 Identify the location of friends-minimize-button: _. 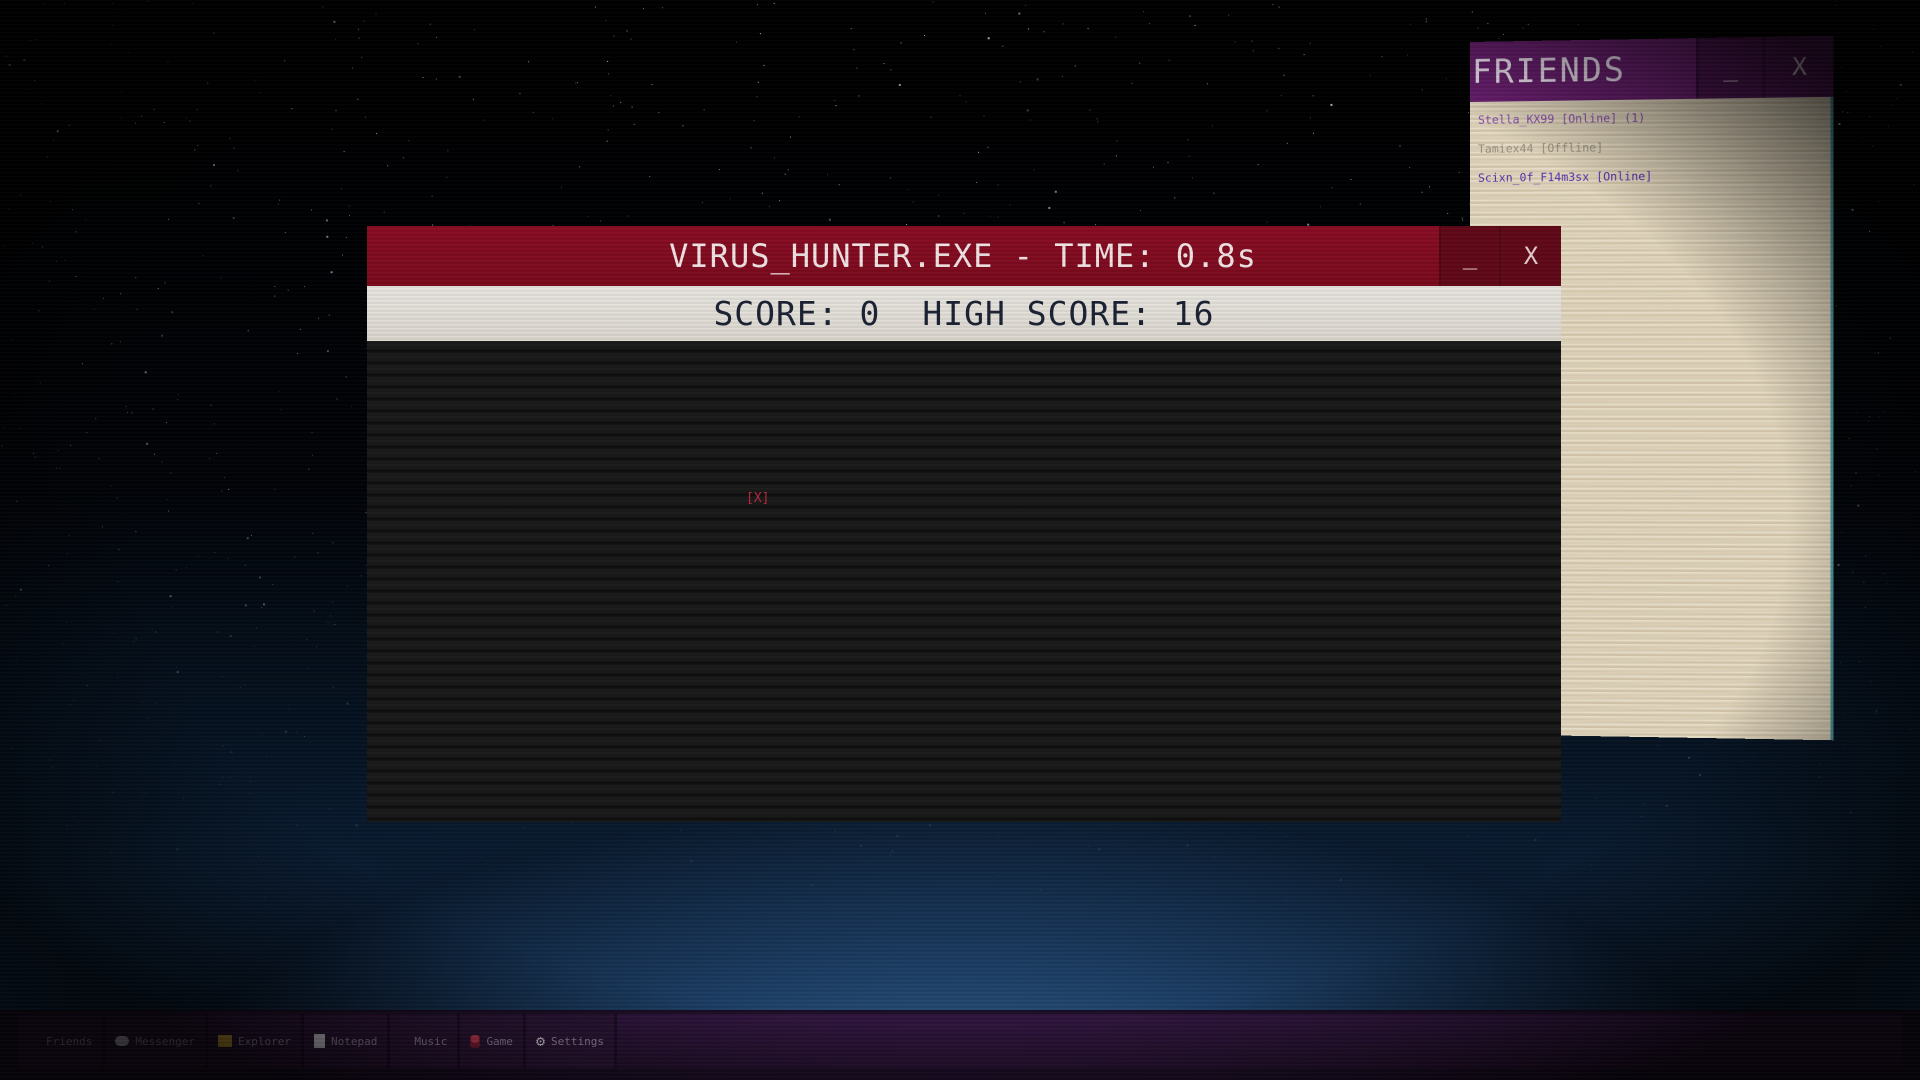
(1729, 68).